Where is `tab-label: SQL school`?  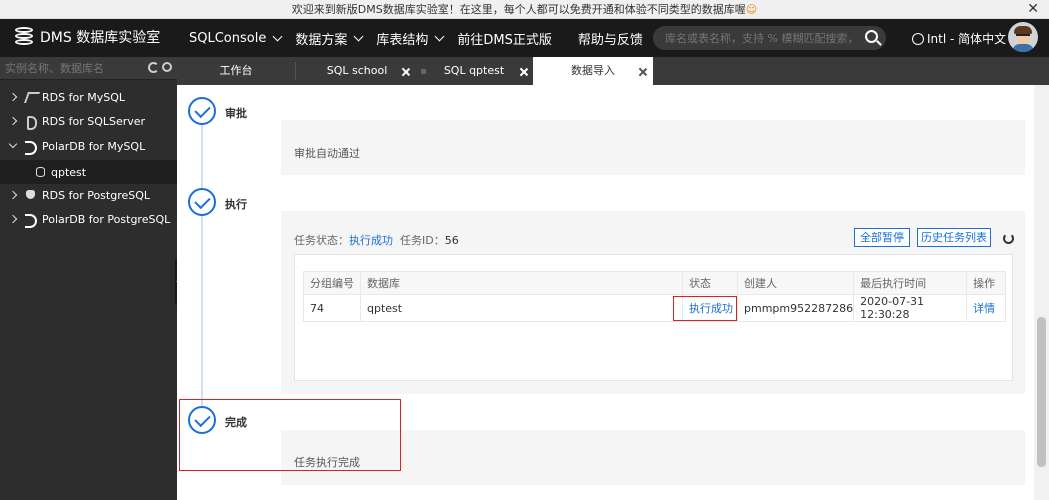
tab-label: SQL school is located at coordinates (357, 70).